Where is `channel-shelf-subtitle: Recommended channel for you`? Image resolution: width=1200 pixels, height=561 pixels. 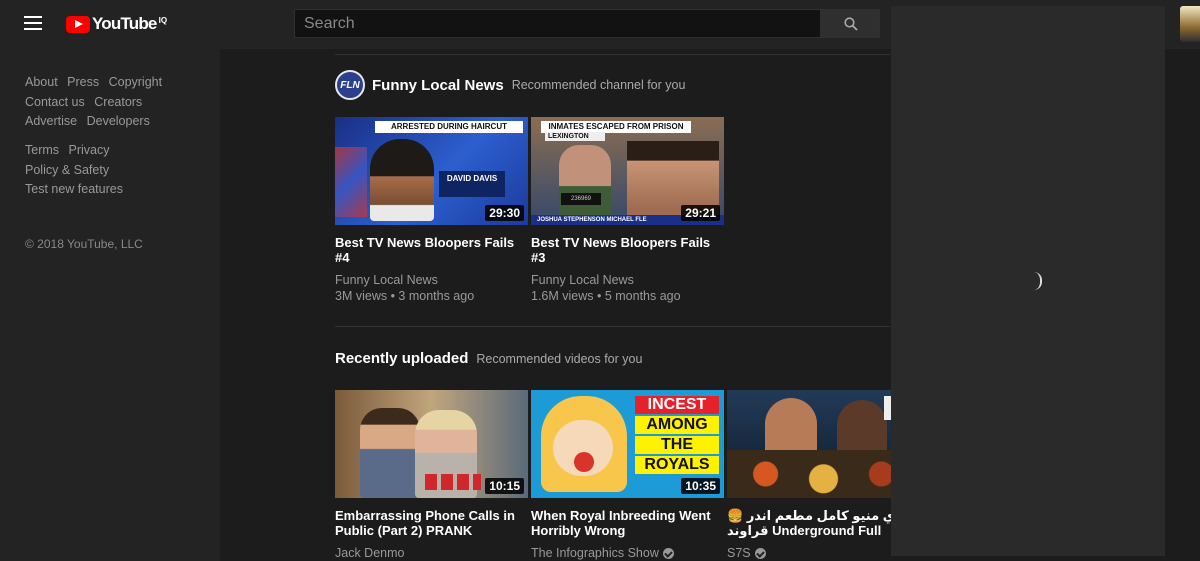 channel-shelf-subtitle: Recommended channel for you is located at coordinates (598, 85).